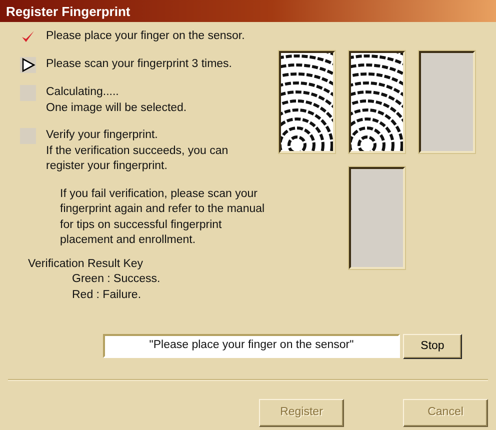 The height and width of the screenshot is (430, 496). I want to click on step-text: One image will be selected., so click(116, 108).